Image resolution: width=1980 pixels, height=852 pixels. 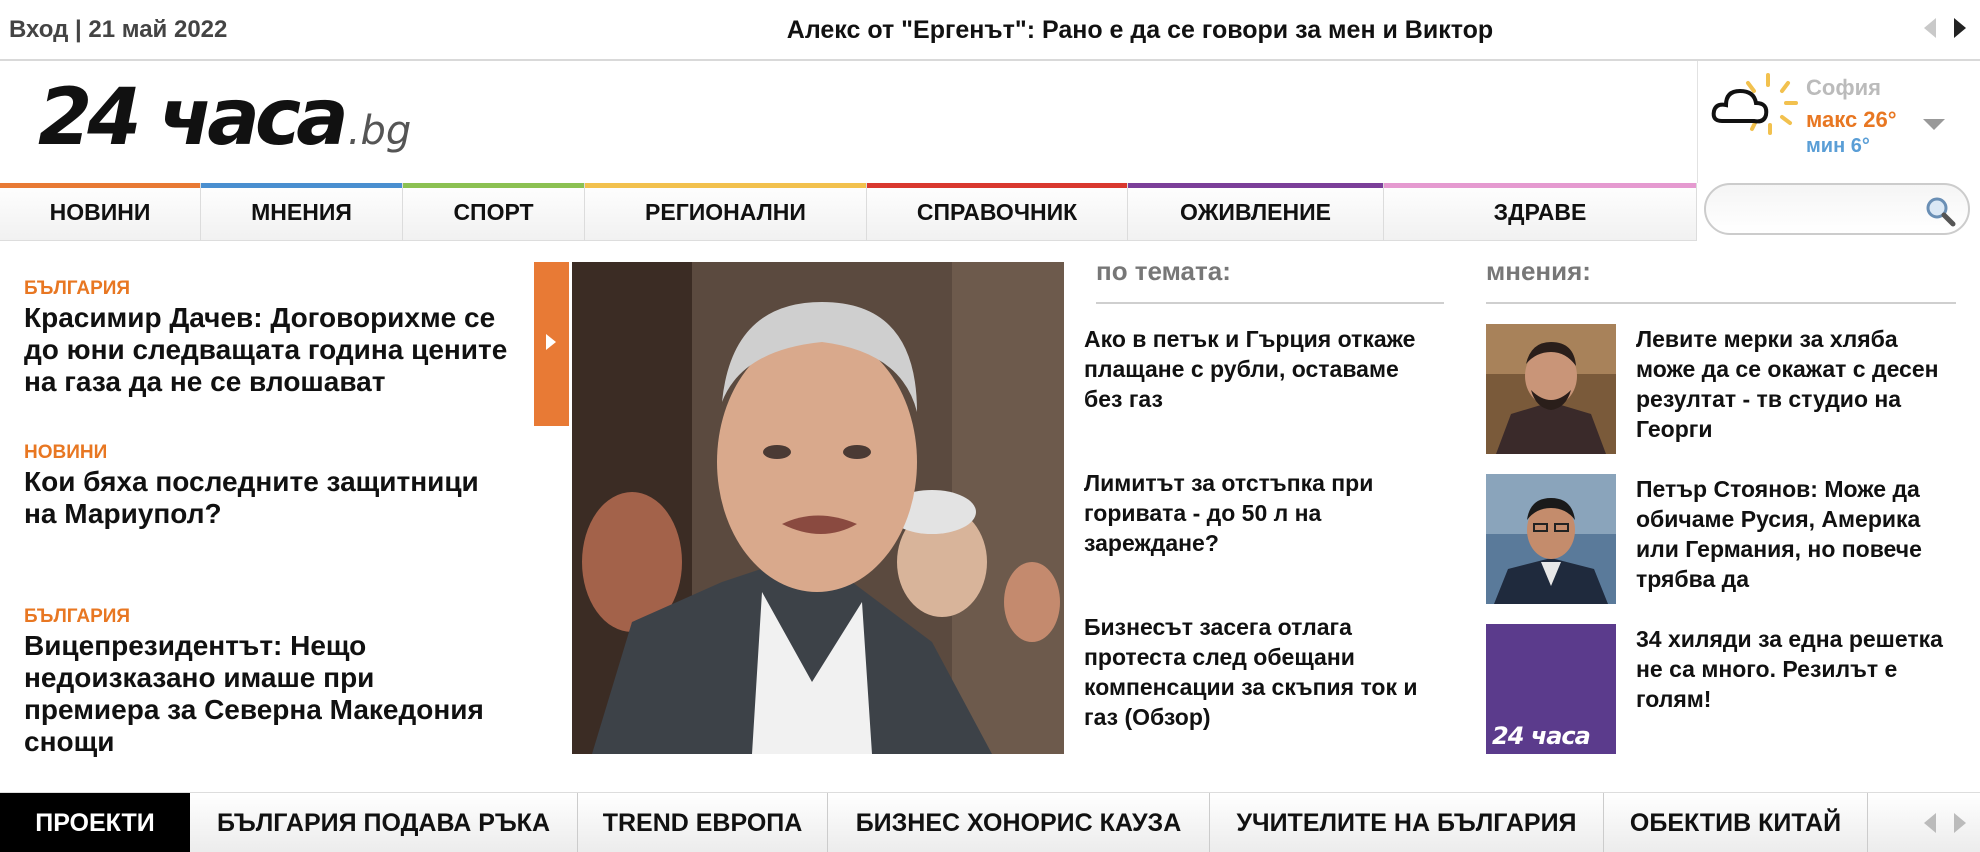 I want to click on nav-item-revival: ОЖИВЛЕНИЕ, so click(x=1256, y=212).